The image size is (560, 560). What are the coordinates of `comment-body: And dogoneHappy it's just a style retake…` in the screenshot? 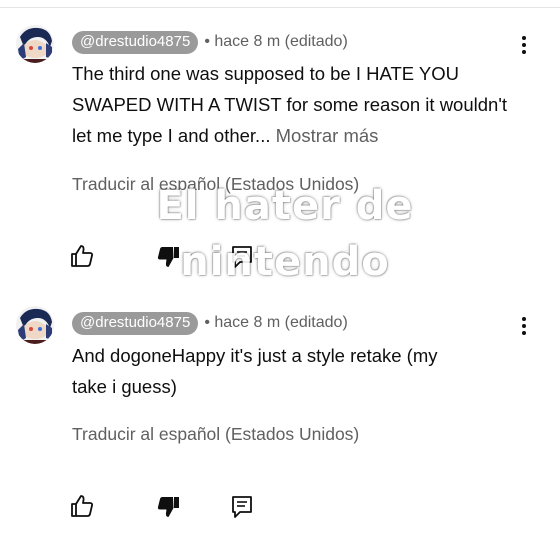 It's located at (255, 371).